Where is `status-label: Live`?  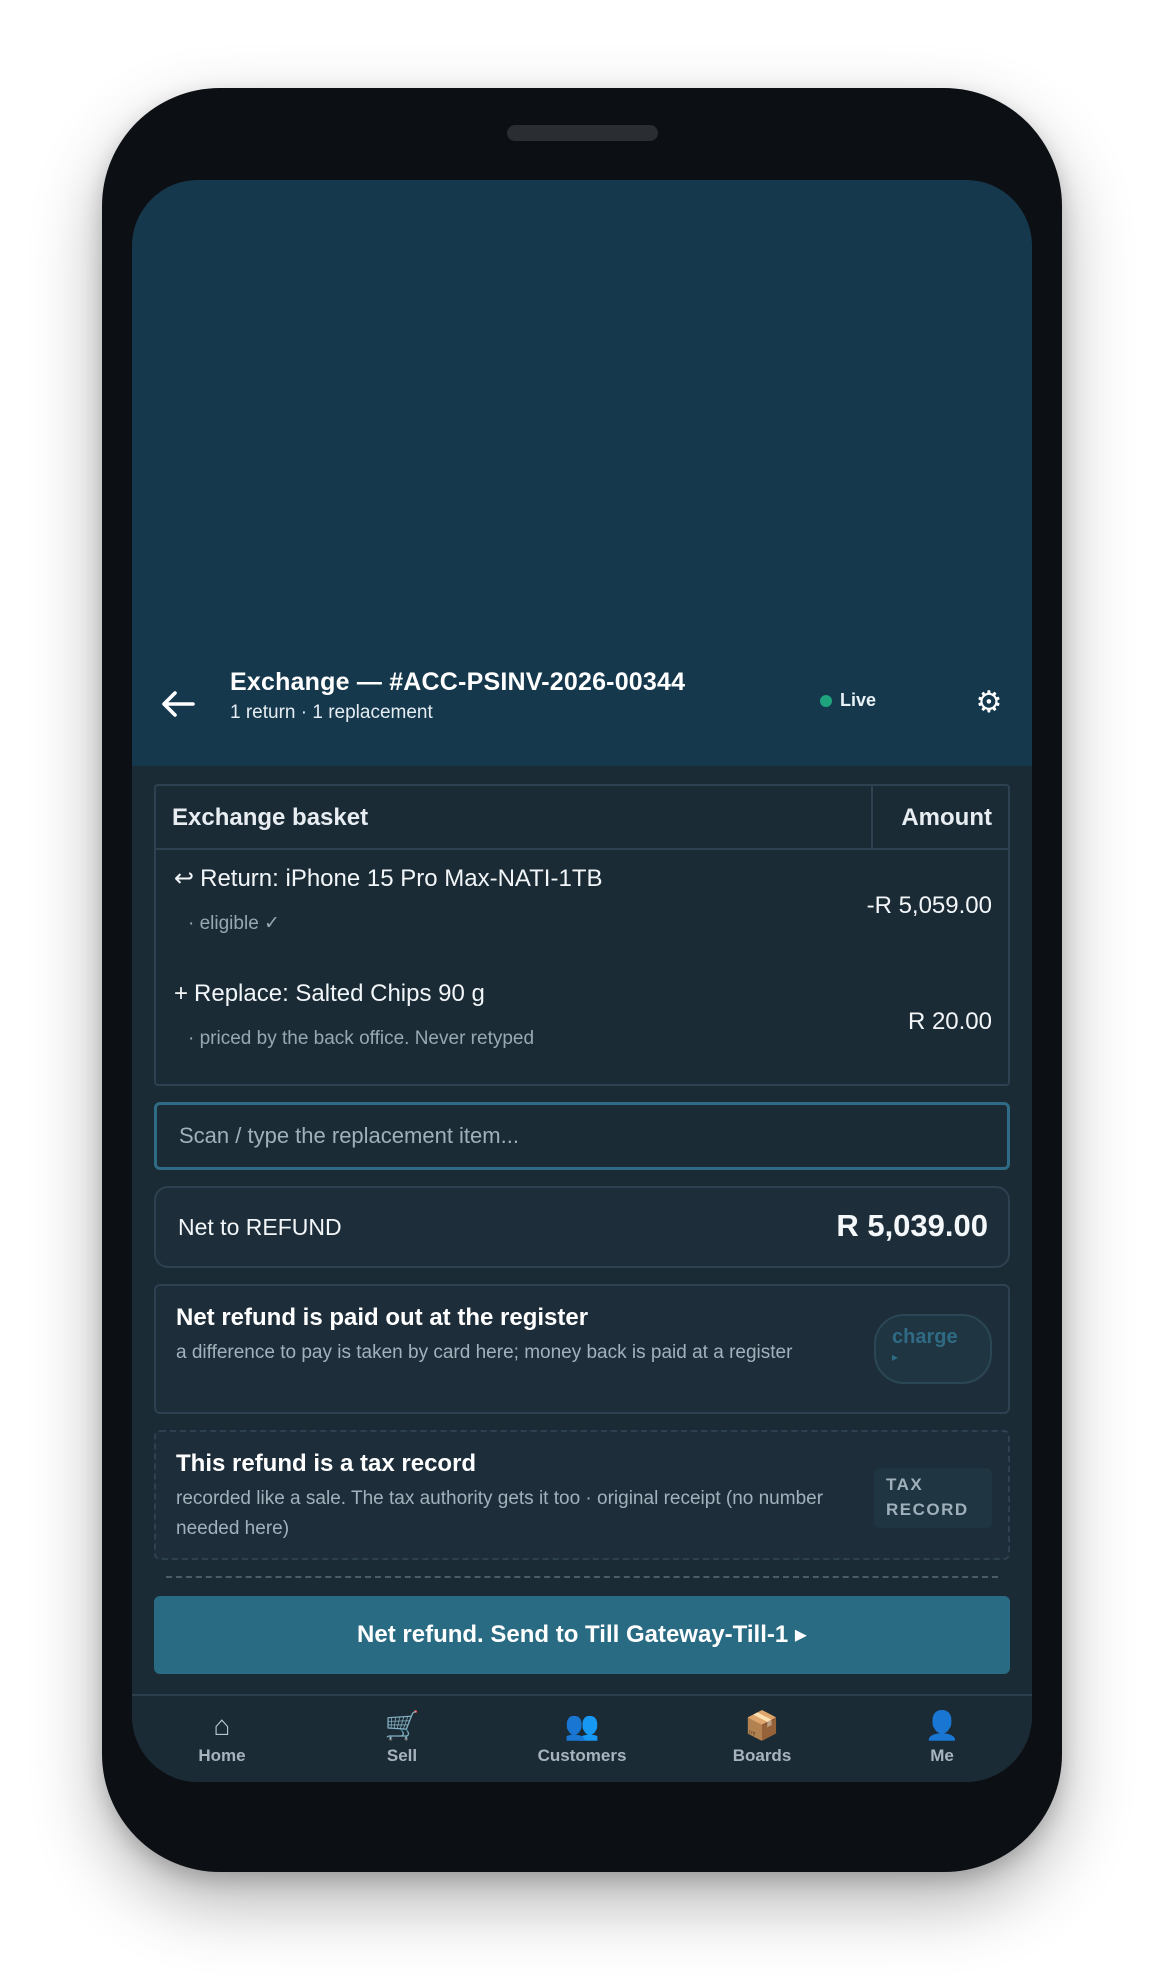 status-label: Live is located at coordinates (858, 700).